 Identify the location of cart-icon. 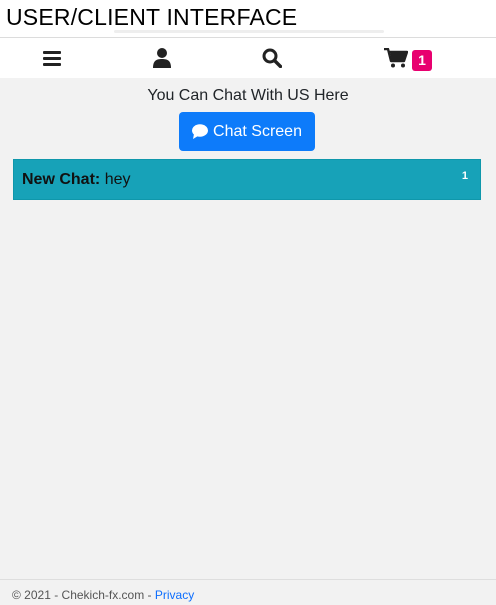
(396, 58).